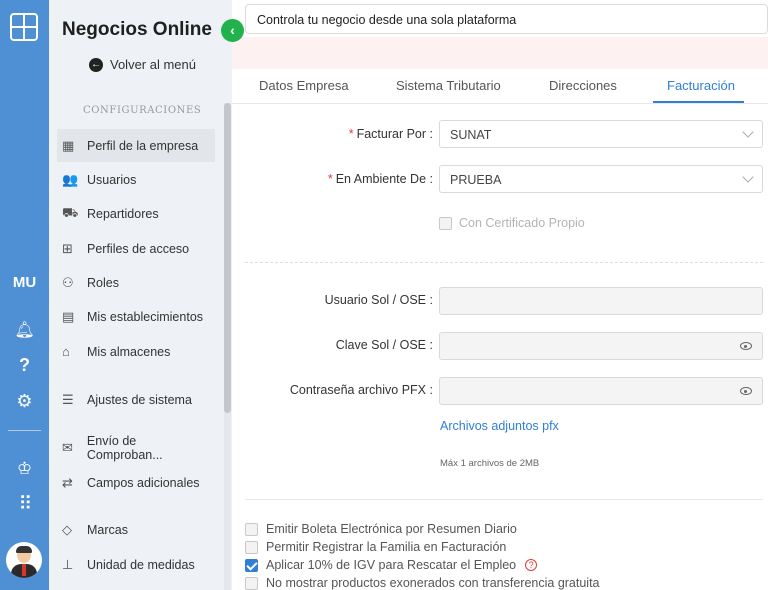  I want to click on sidebar-item-roles: ⚇ Roles, so click(136, 282).